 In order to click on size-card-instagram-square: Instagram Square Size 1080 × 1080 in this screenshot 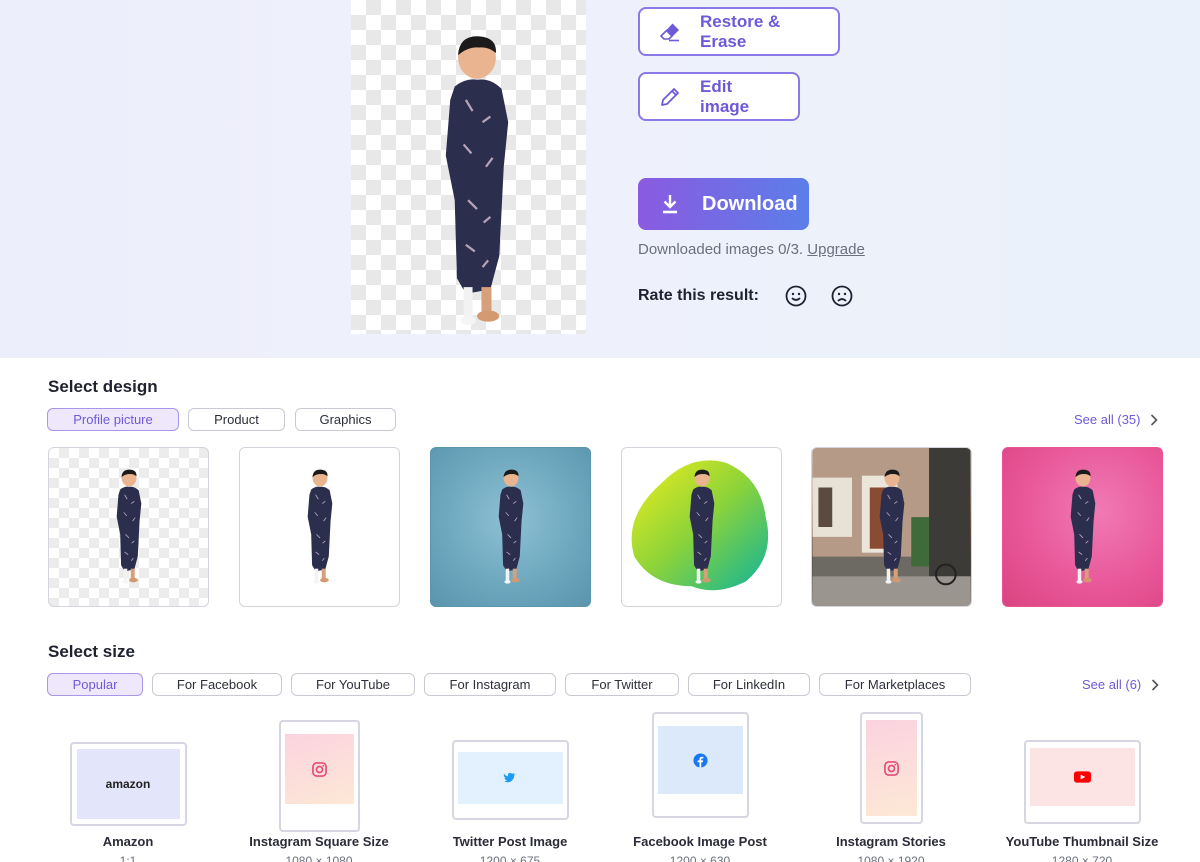, I will do `click(319, 787)`.